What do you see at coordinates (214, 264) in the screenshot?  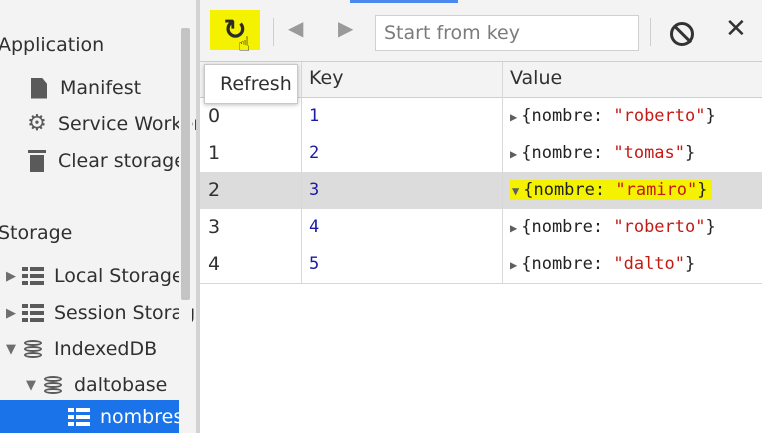 I see `row-index: 4` at bounding box center [214, 264].